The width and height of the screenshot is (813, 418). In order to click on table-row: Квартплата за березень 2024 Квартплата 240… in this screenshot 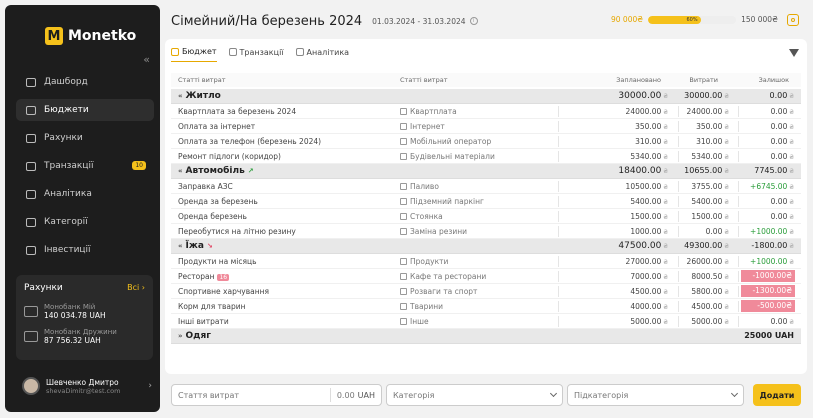, I will do `click(486, 111)`.